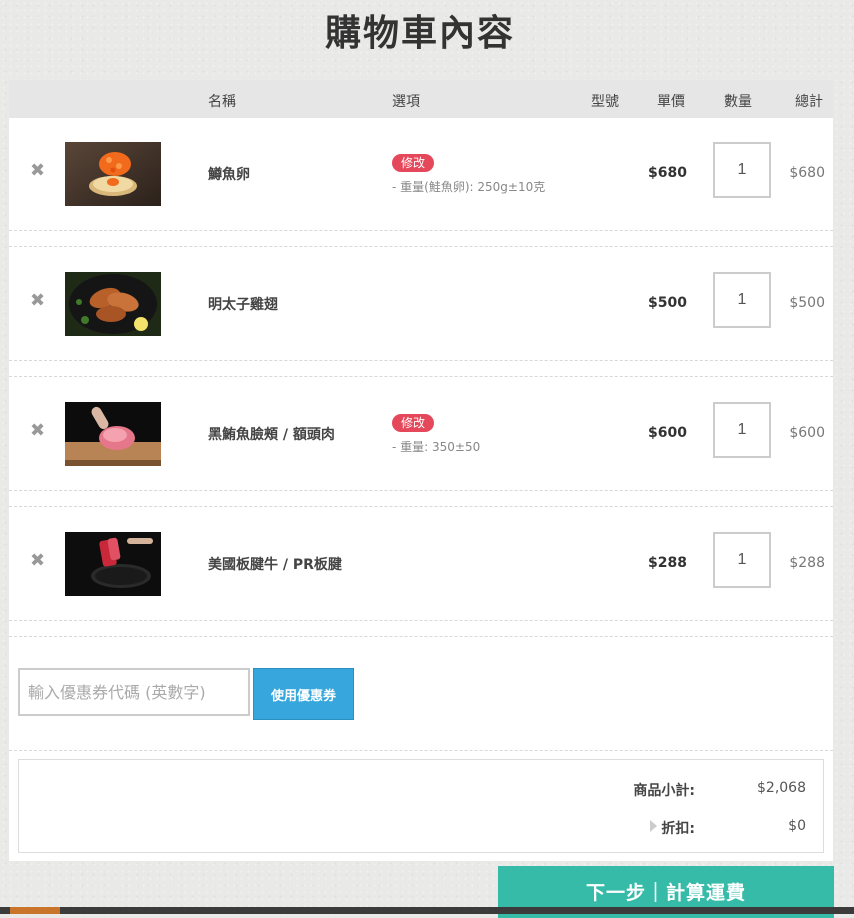 The image size is (854, 918). I want to click on option-detail: - 重量(鮭魚卵): 250g±10克, so click(469, 187).